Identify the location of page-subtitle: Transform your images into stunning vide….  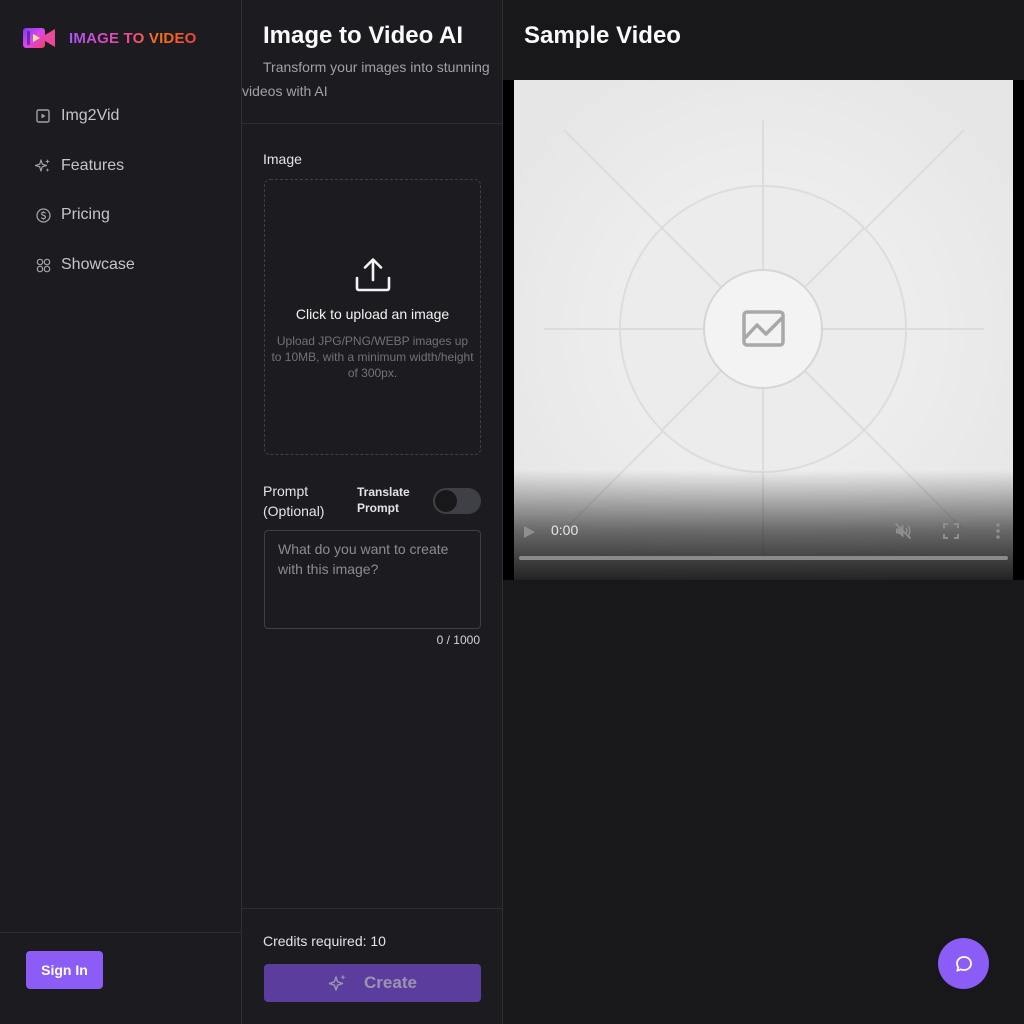
(366, 79).